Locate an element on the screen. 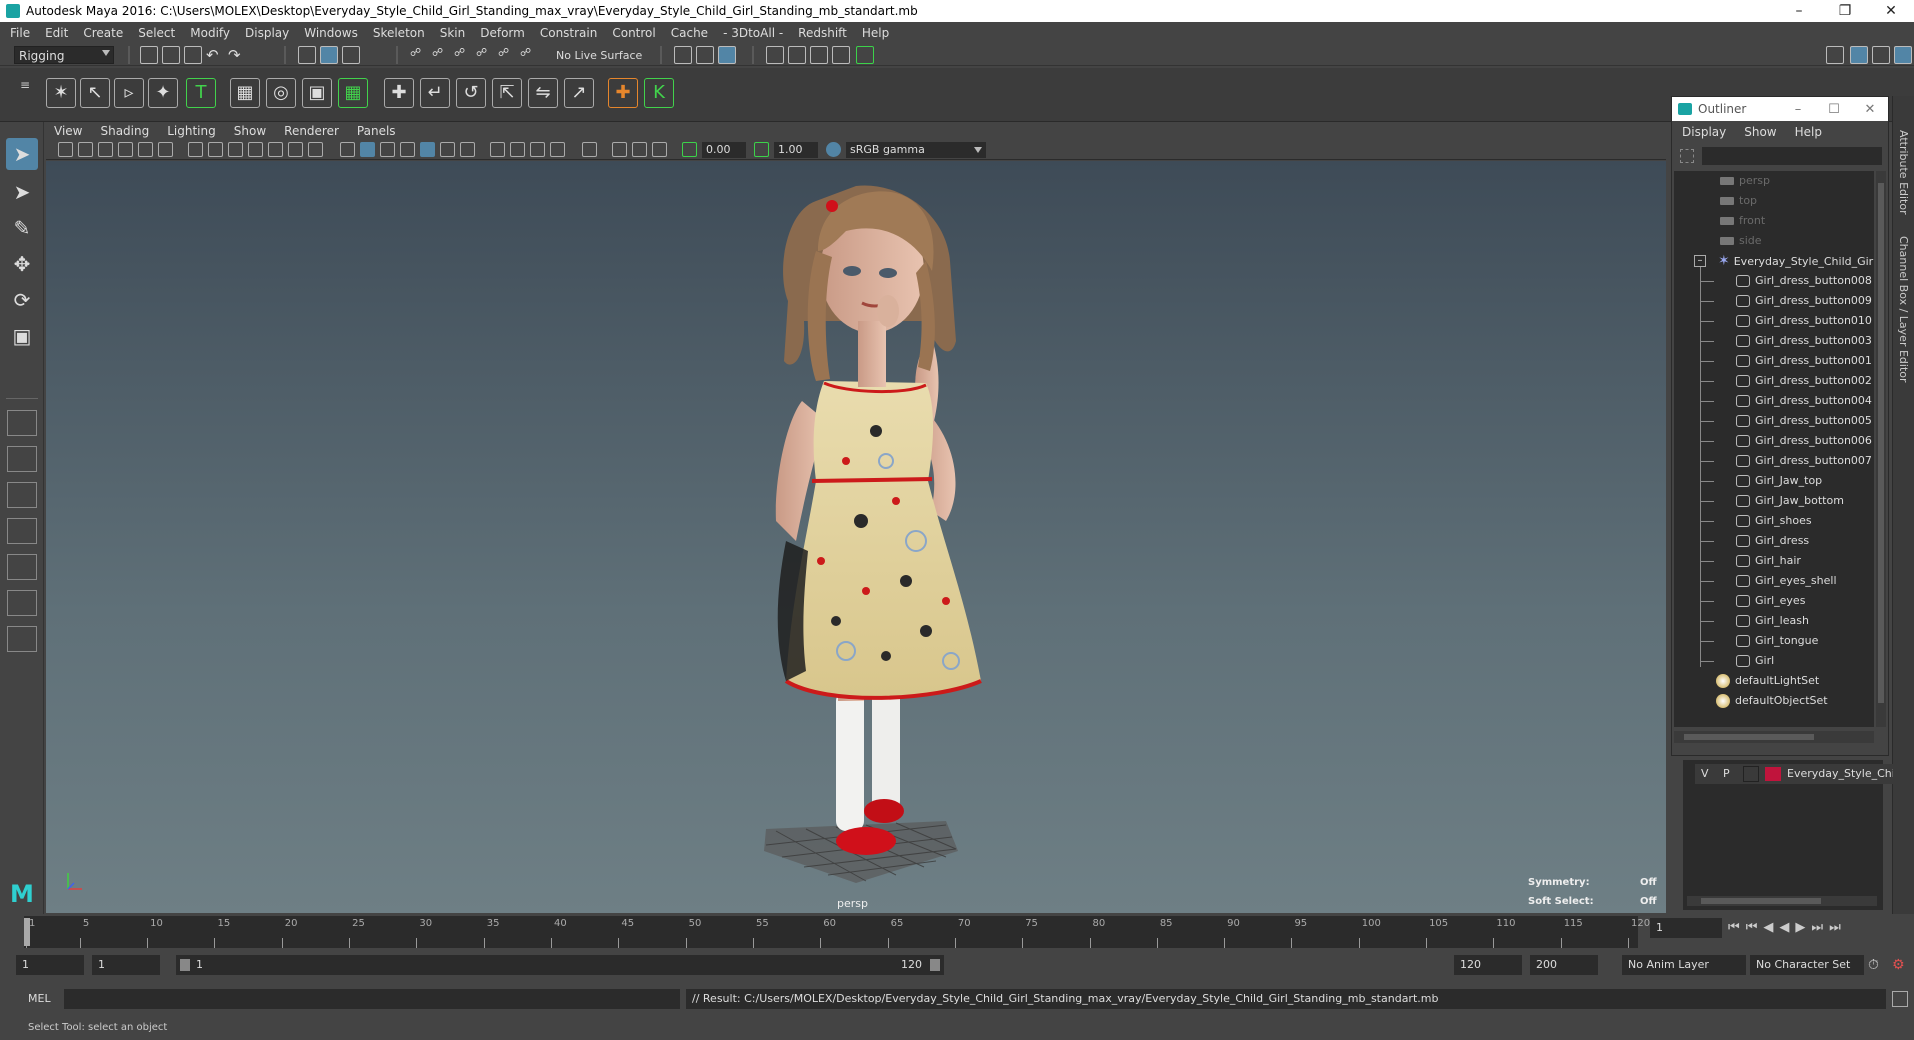 Image resolution: width=1914 pixels, height=1040 pixels. gamma-toggle-icon is located at coordinates (761, 149).